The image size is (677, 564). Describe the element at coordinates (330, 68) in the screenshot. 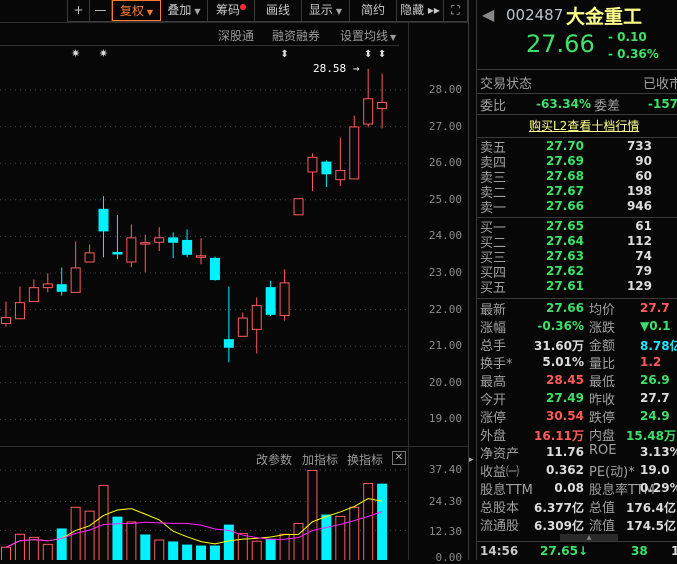

I see `high-price-value: 28.58` at that location.